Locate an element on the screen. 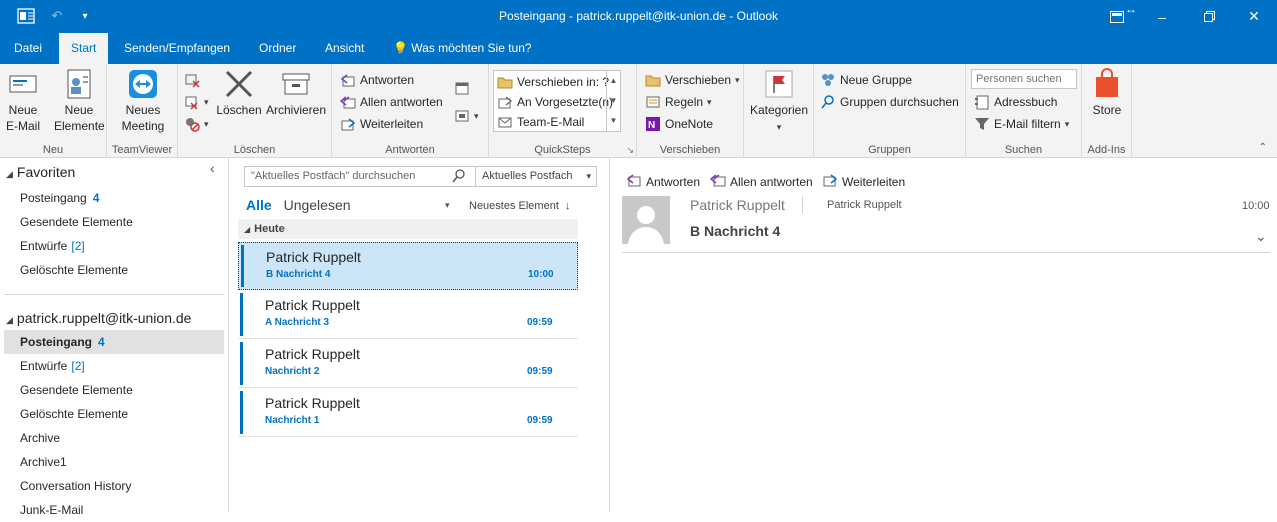 This screenshot has width=1277, height=522. junk-button: ▾ is located at coordinates (196, 124).